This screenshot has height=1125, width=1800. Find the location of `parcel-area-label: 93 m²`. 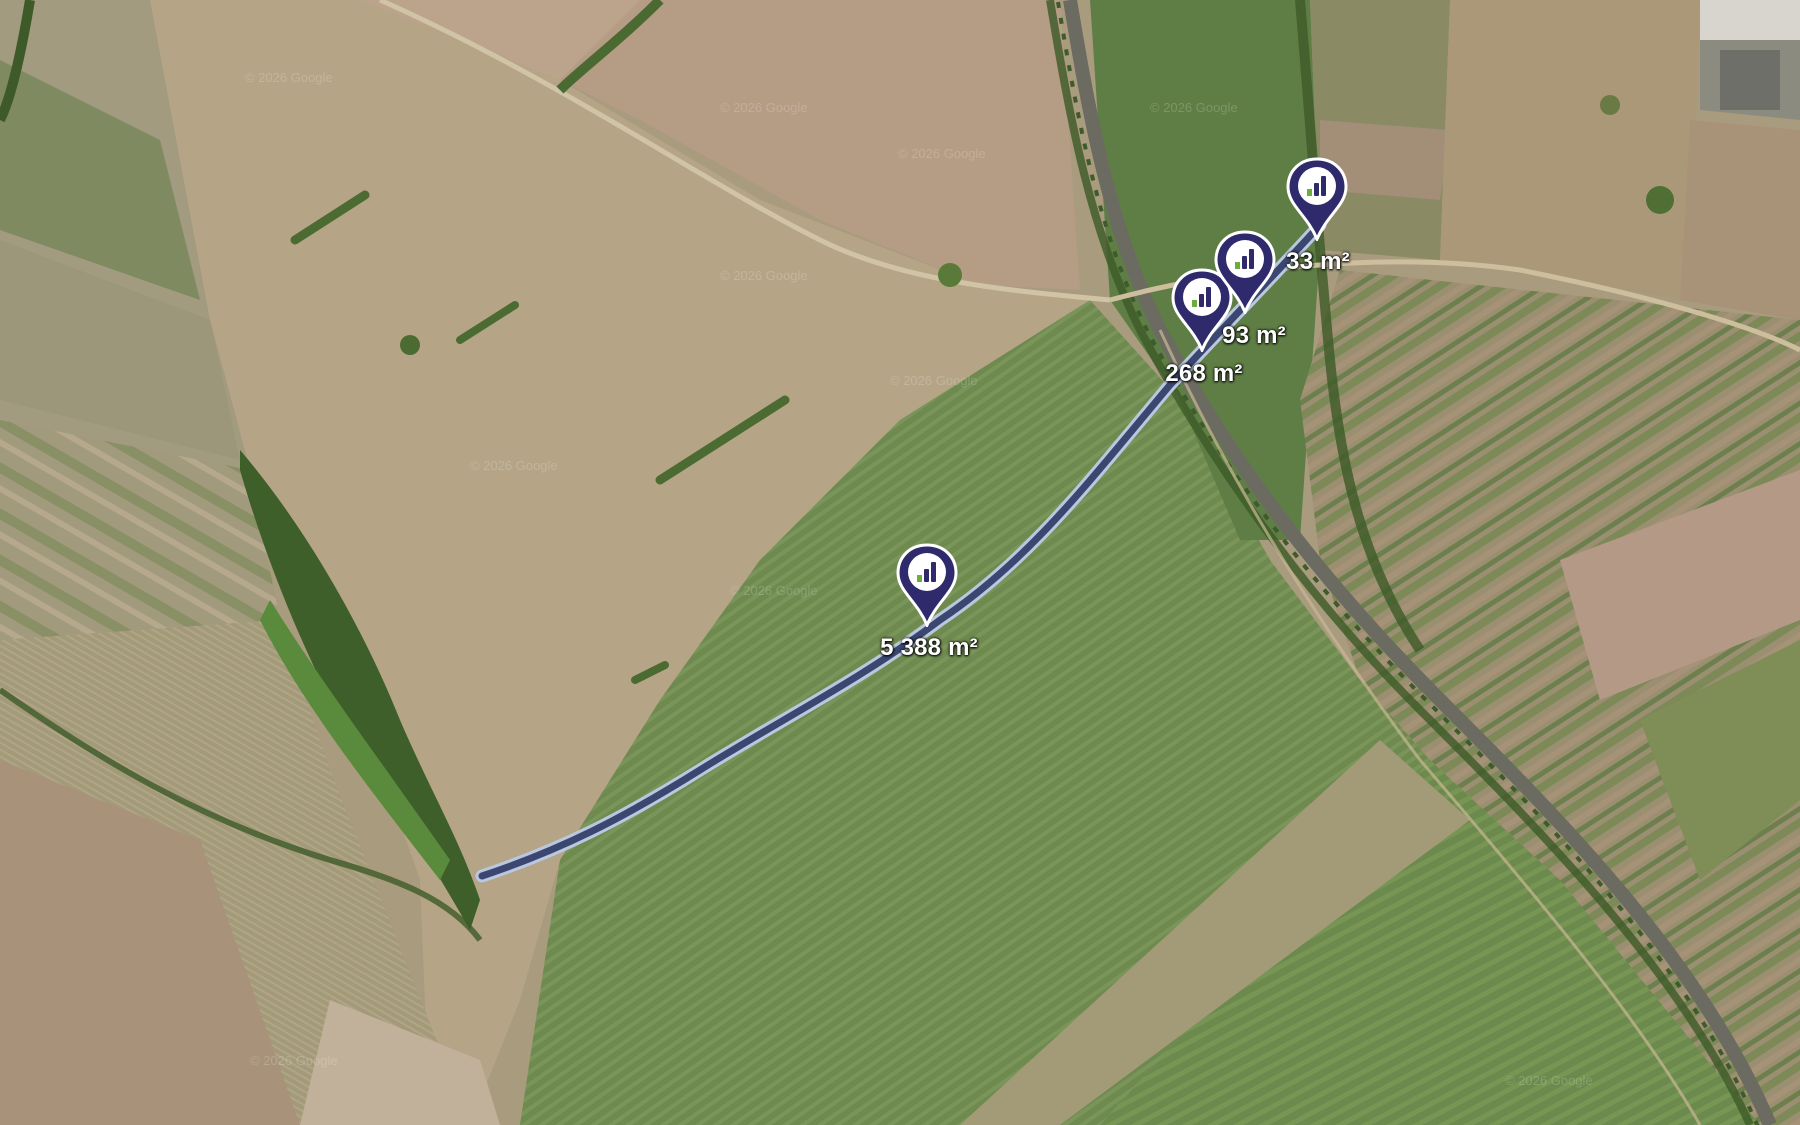

parcel-area-label: 93 m² is located at coordinates (1254, 335).